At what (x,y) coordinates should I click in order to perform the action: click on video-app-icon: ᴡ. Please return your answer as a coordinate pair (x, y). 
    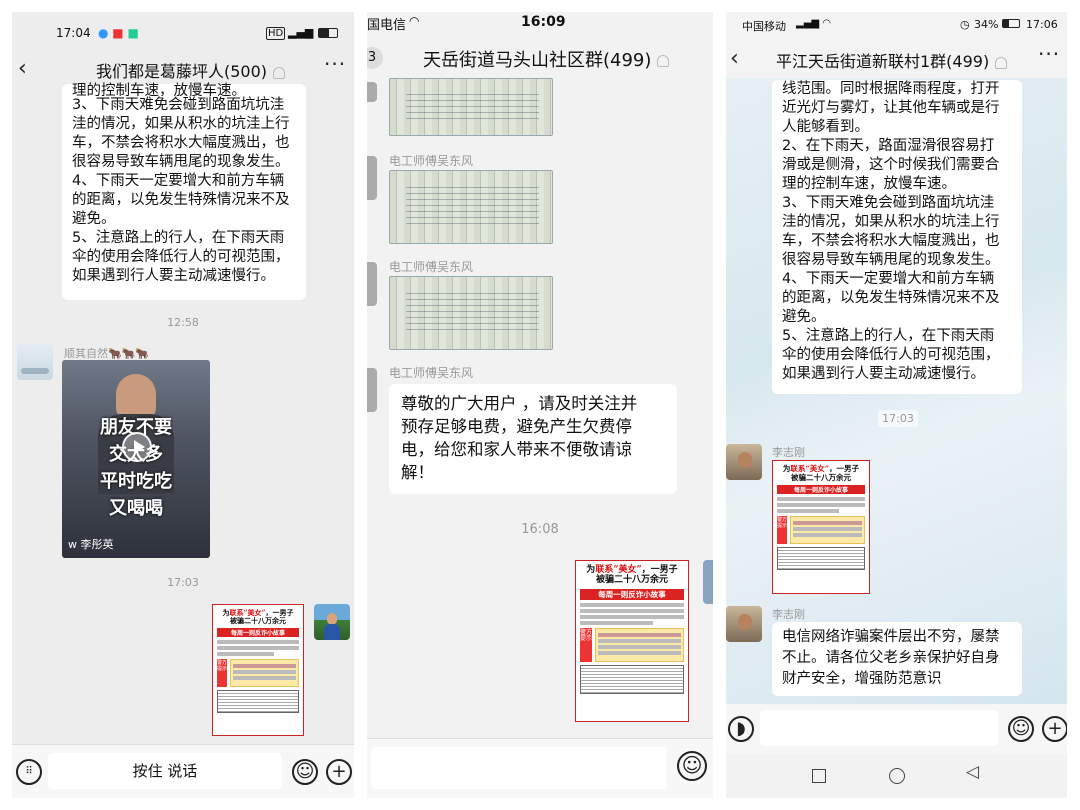
    Looking at the image, I should click on (72, 544).